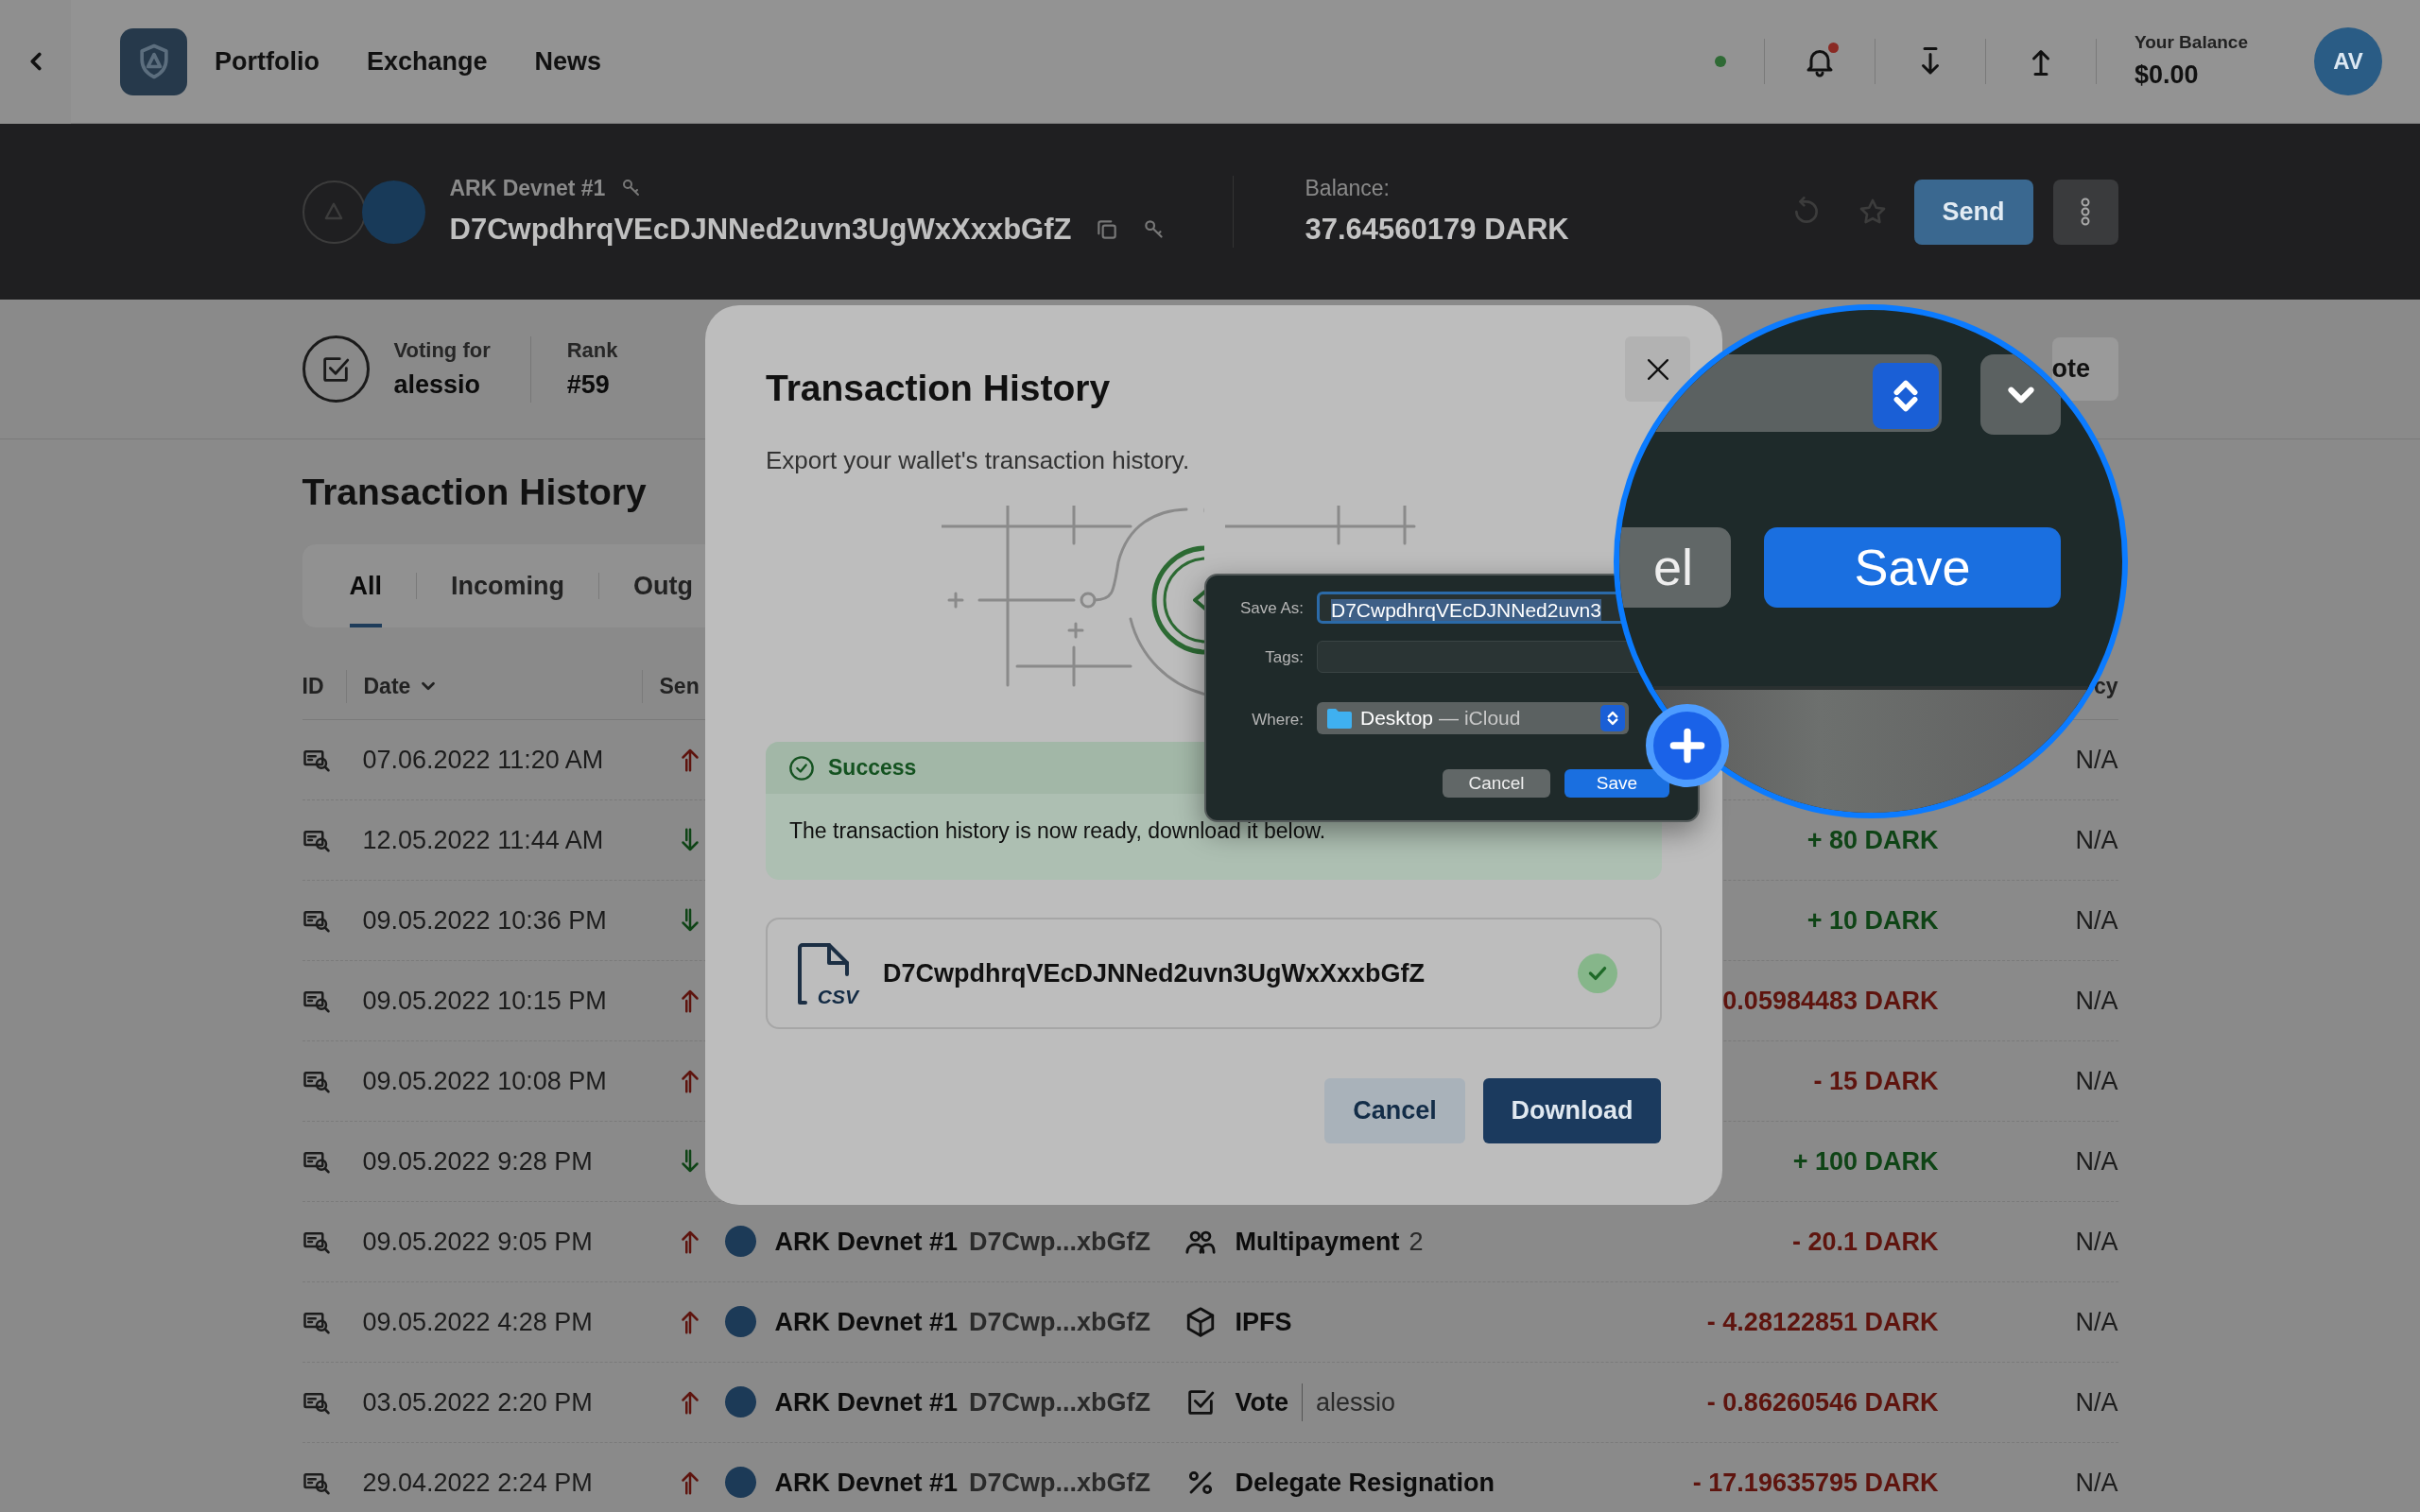  Describe the element at coordinates (313, 687) in the screenshot. I see `column-header: ID` at that location.